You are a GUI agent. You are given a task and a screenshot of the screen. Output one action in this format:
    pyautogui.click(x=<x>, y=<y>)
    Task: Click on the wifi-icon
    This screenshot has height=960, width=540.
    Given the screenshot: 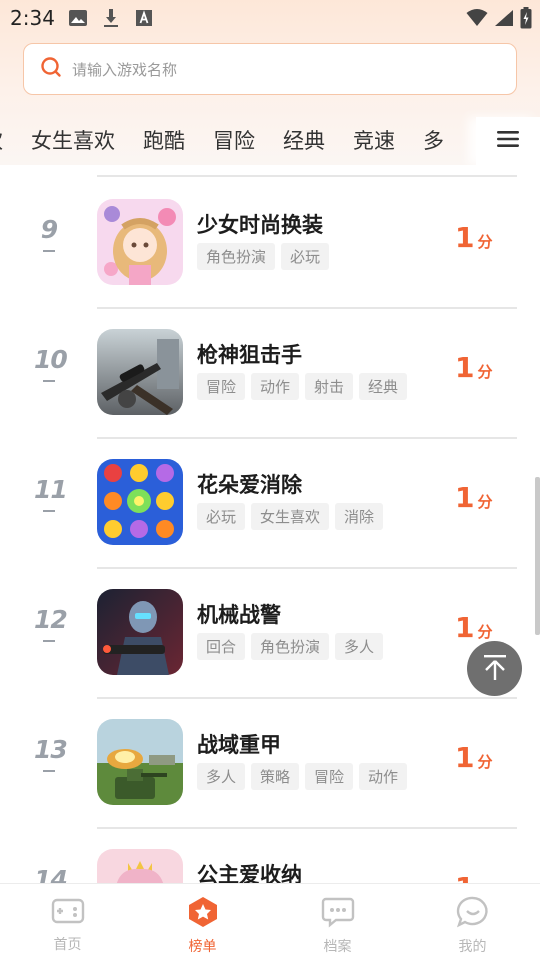 What is the action you would take?
    pyautogui.click(x=477, y=20)
    